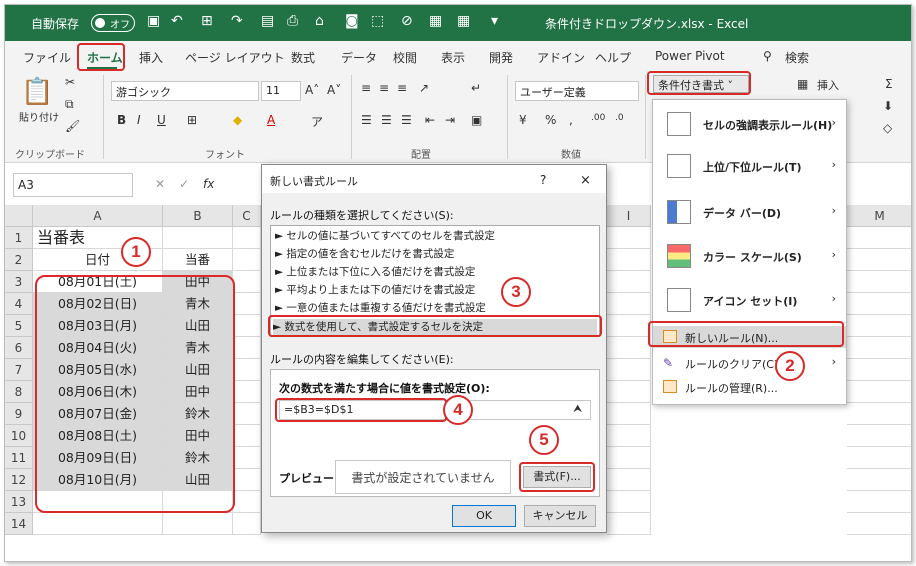  What do you see at coordinates (802, 84) in the screenshot?
I see `insert-cells-icon: ▦` at bounding box center [802, 84].